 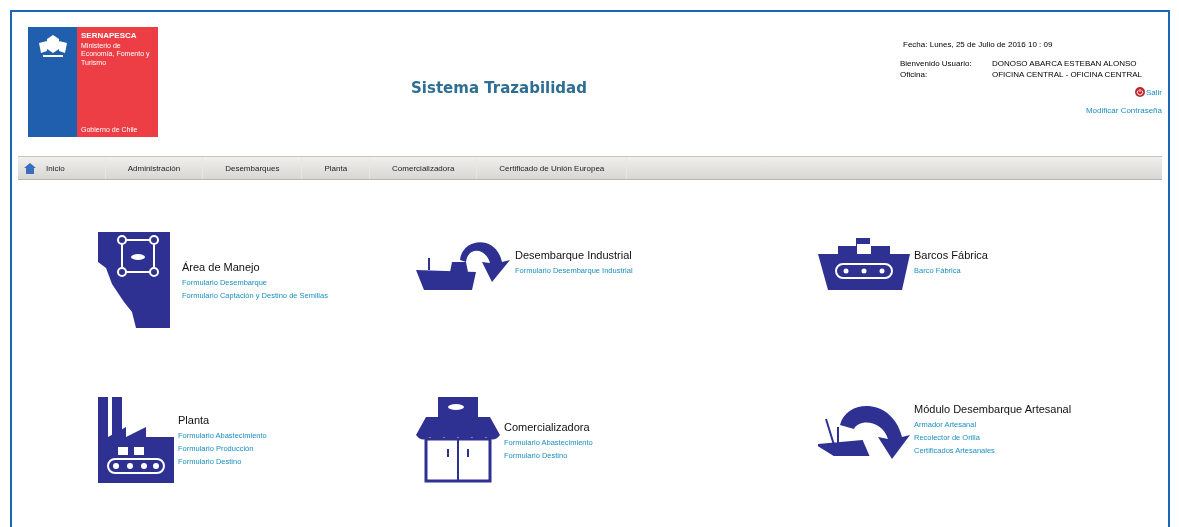 I want to click on nav-item: Planta, so click(x=336, y=168).